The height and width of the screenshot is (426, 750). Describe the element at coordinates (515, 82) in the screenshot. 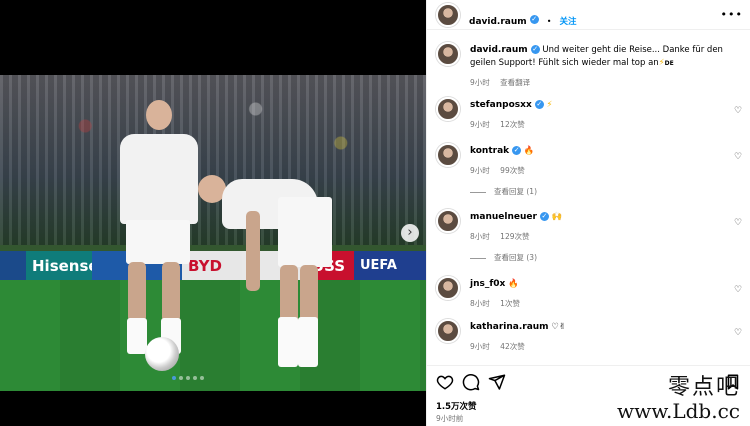

I see `translate-link: 查看翻译` at that location.